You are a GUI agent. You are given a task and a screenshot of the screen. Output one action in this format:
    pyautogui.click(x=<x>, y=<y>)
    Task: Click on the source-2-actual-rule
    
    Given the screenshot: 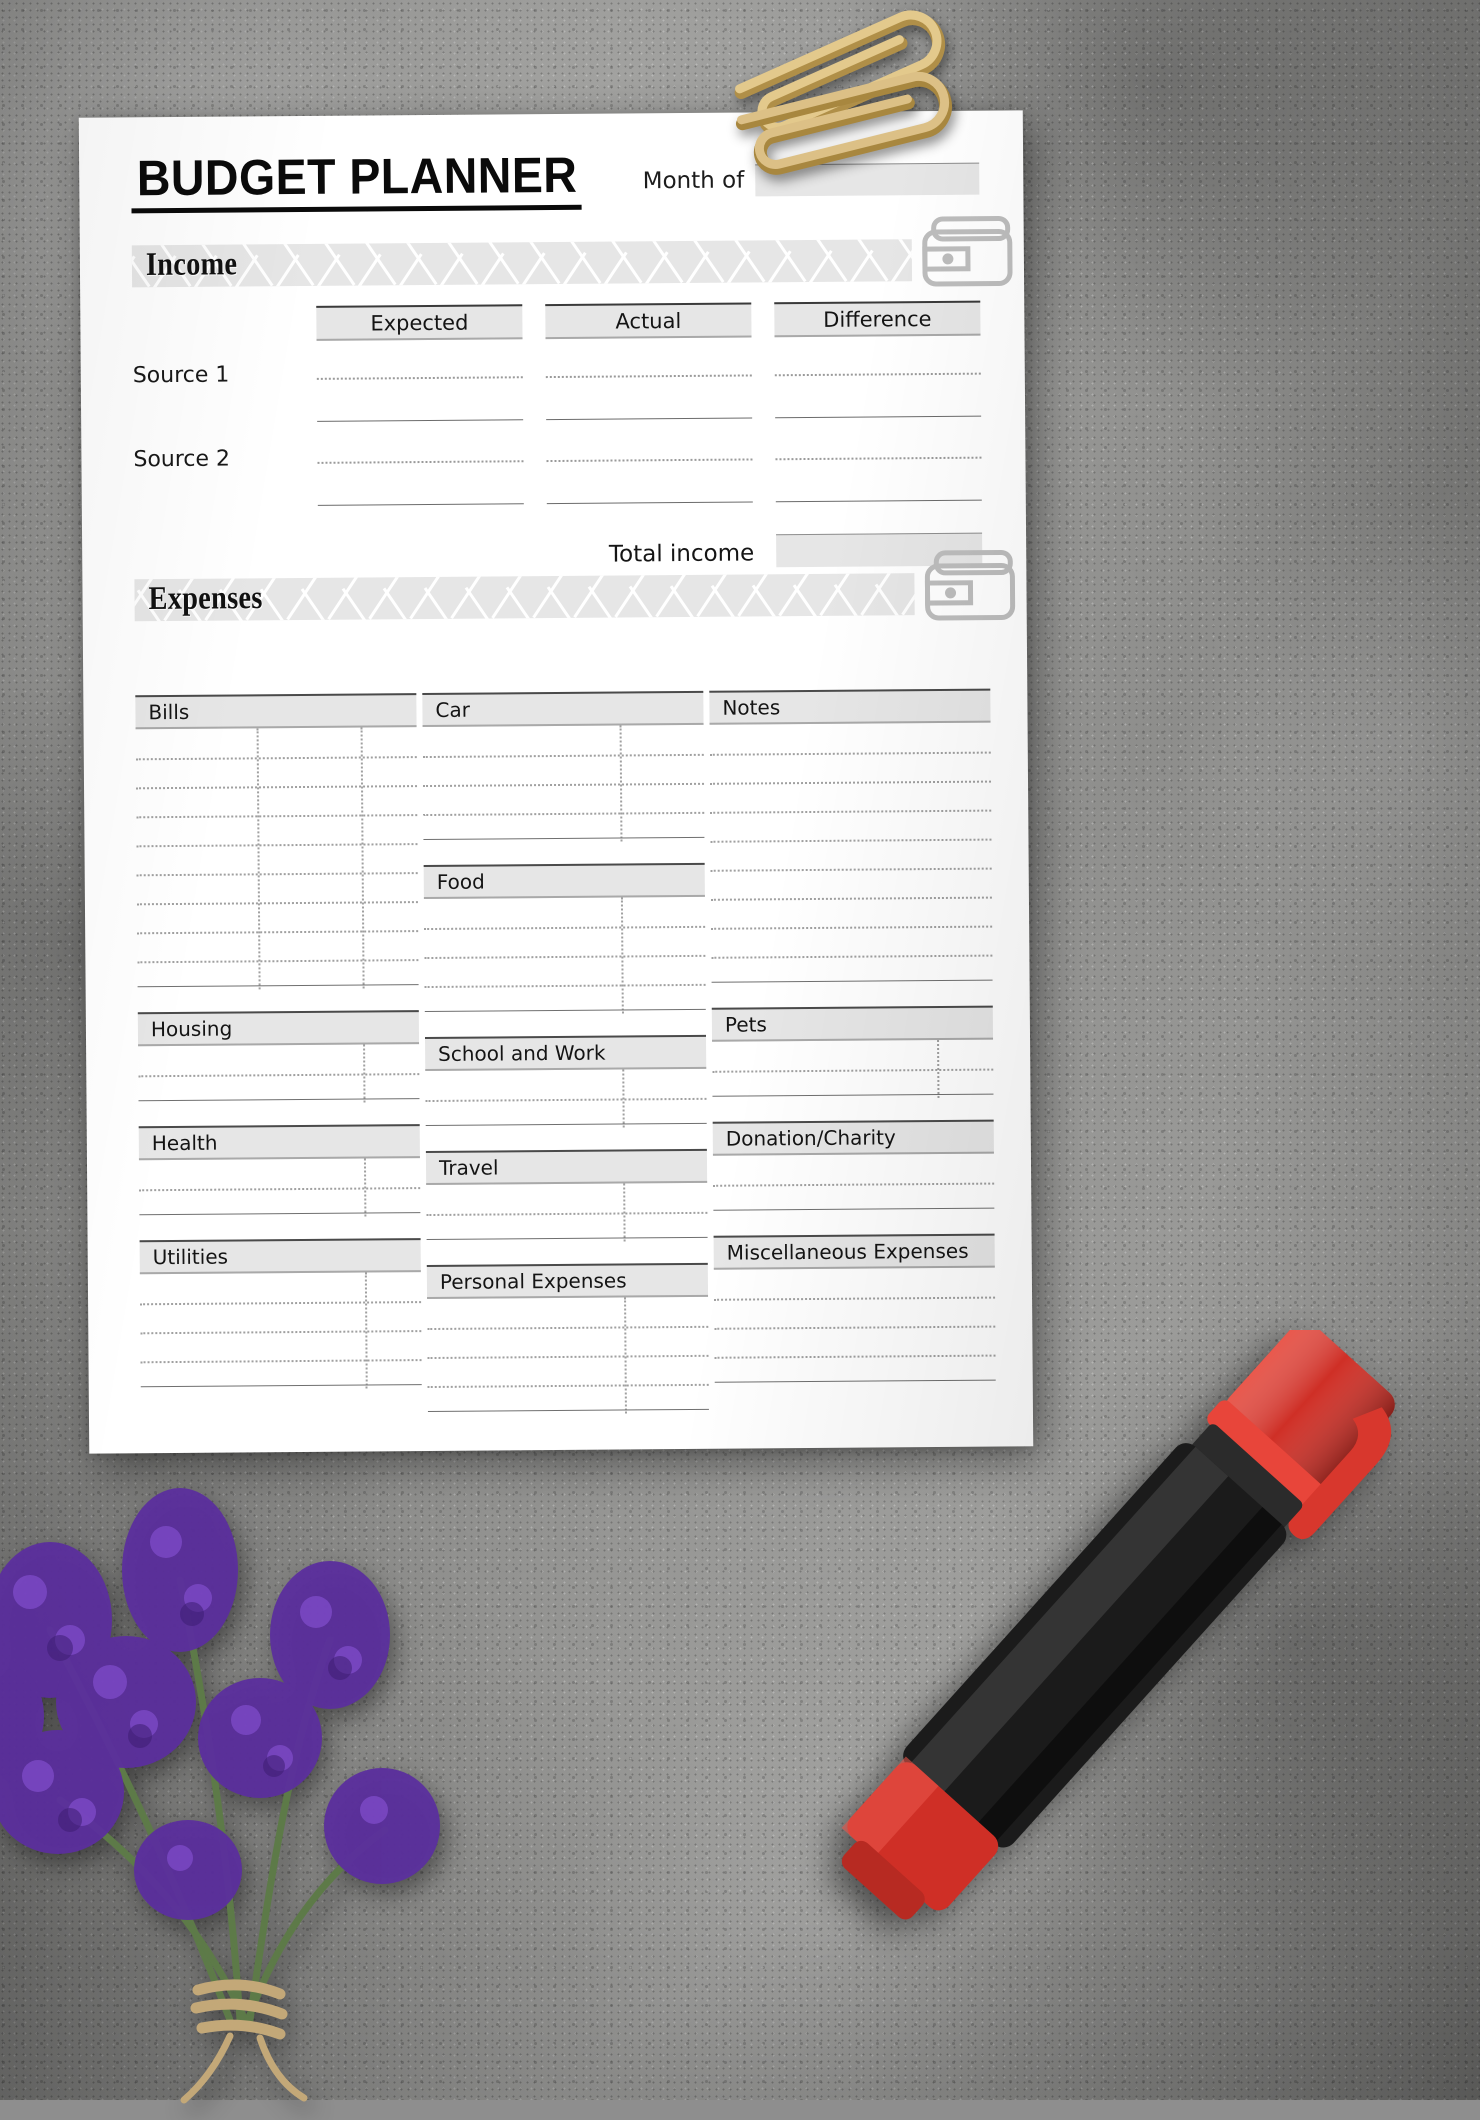 What is the action you would take?
    pyautogui.click(x=649, y=503)
    